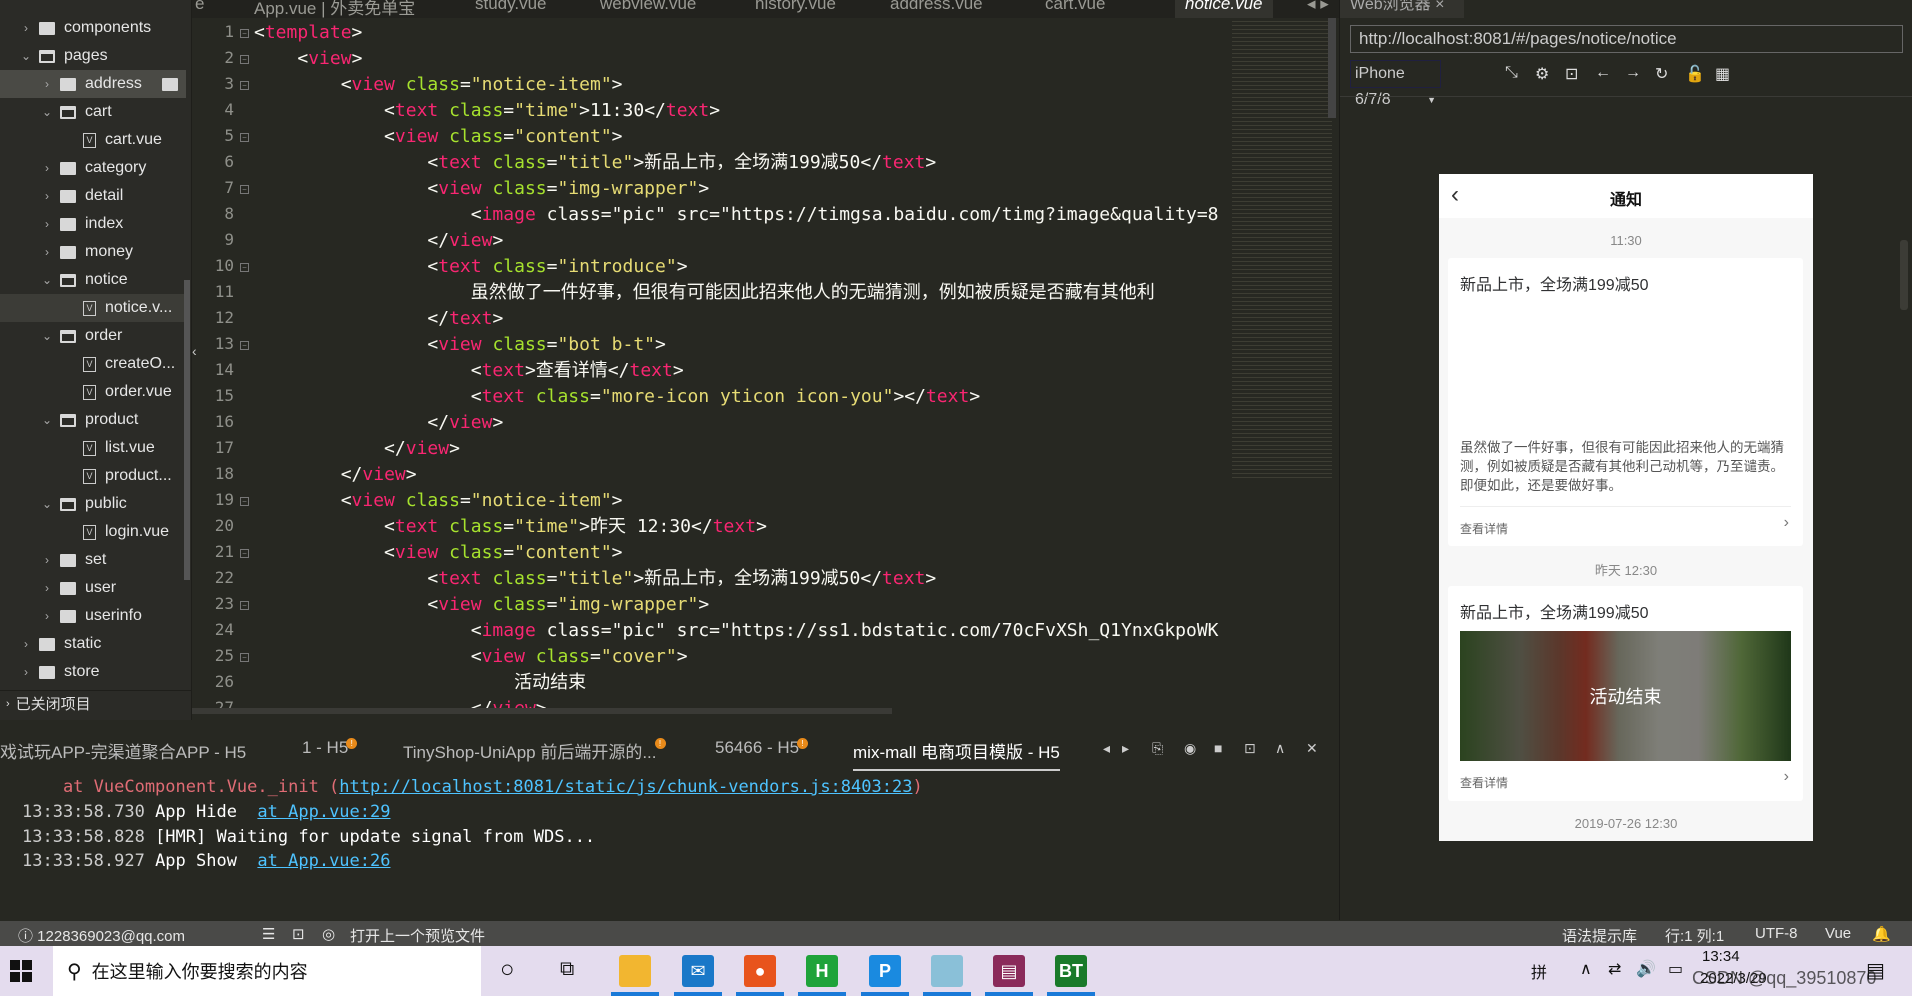 The width and height of the screenshot is (1912, 996). I want to click on preview-icon: ◎, so click(328, 934).